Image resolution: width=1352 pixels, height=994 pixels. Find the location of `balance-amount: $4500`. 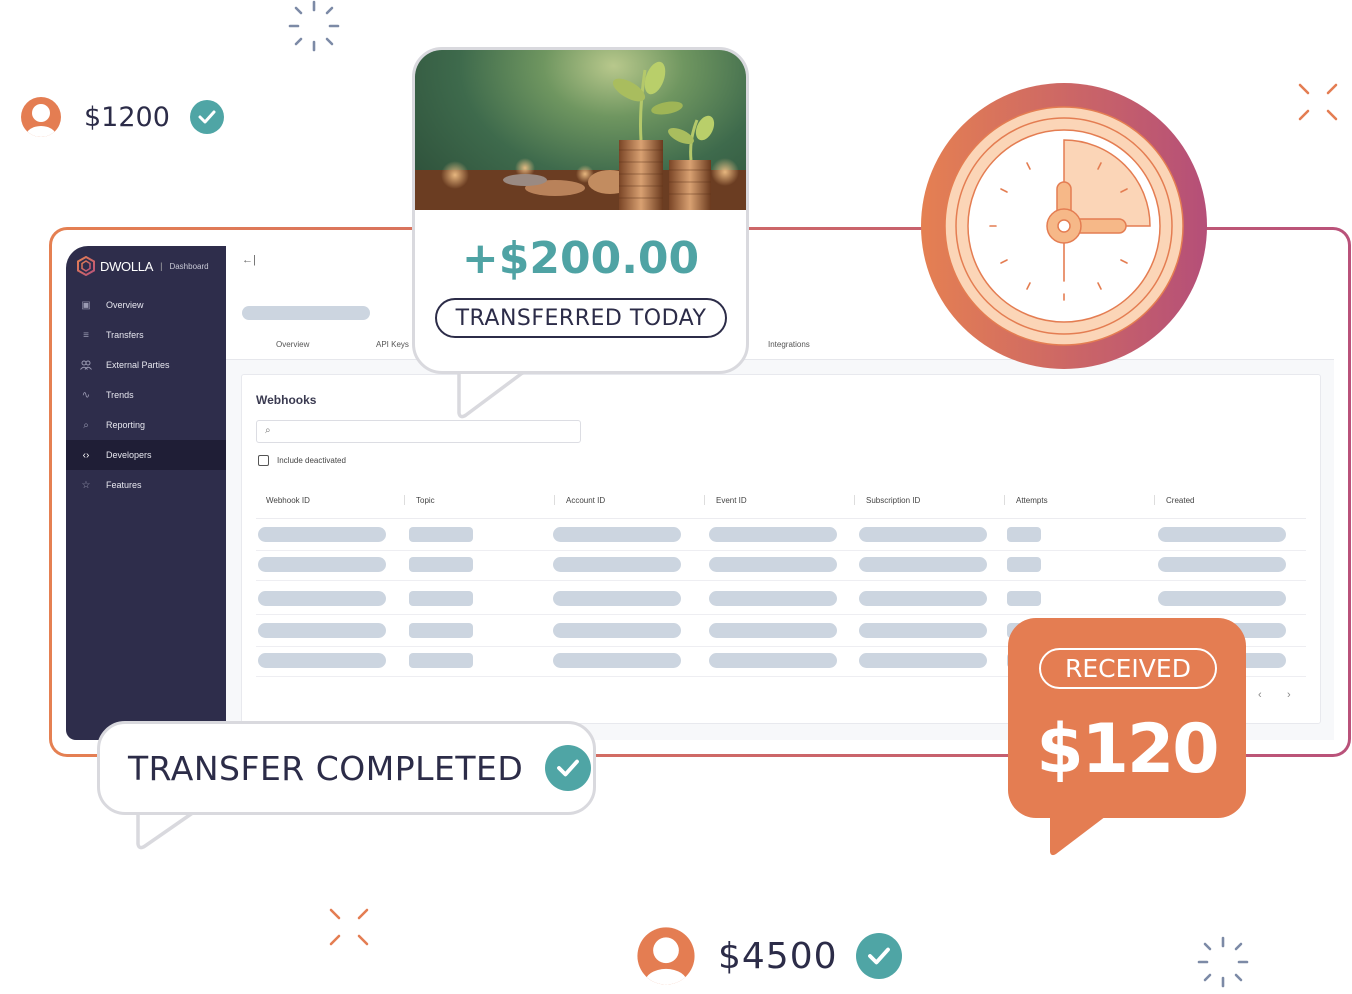

balance-amount: $4500 is located at coordinates (778, 956).